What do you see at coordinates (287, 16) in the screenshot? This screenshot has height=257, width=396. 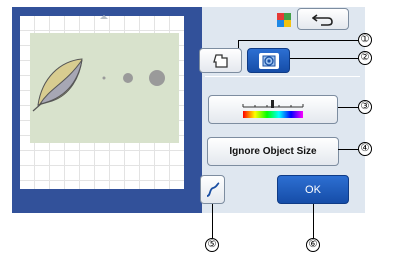 I see `color-grid-green` at bounding box center [287, 16].